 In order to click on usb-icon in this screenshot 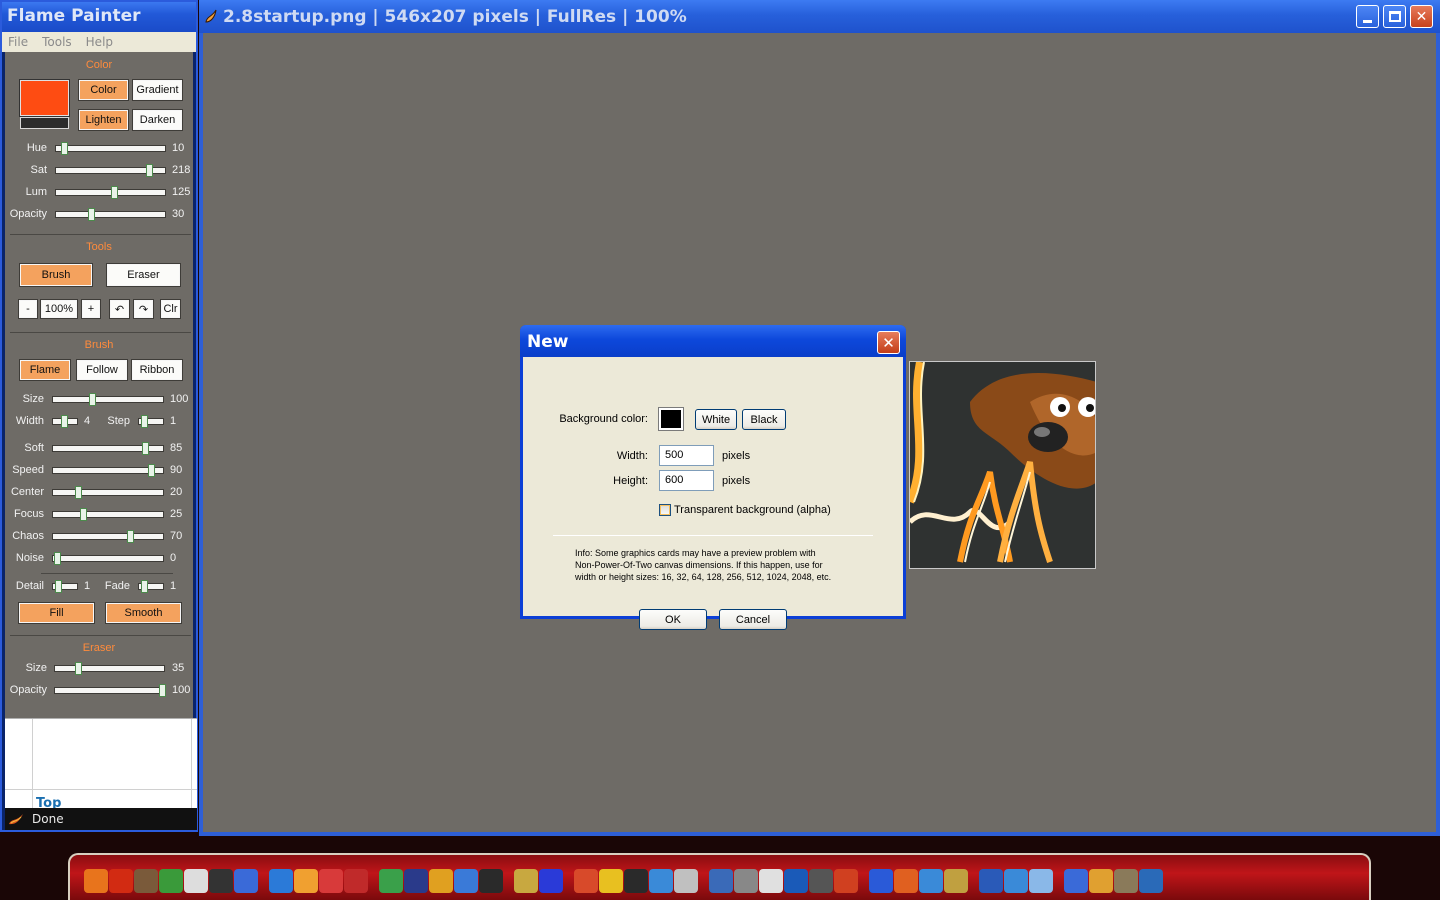, I will do `click(246, 881)`.